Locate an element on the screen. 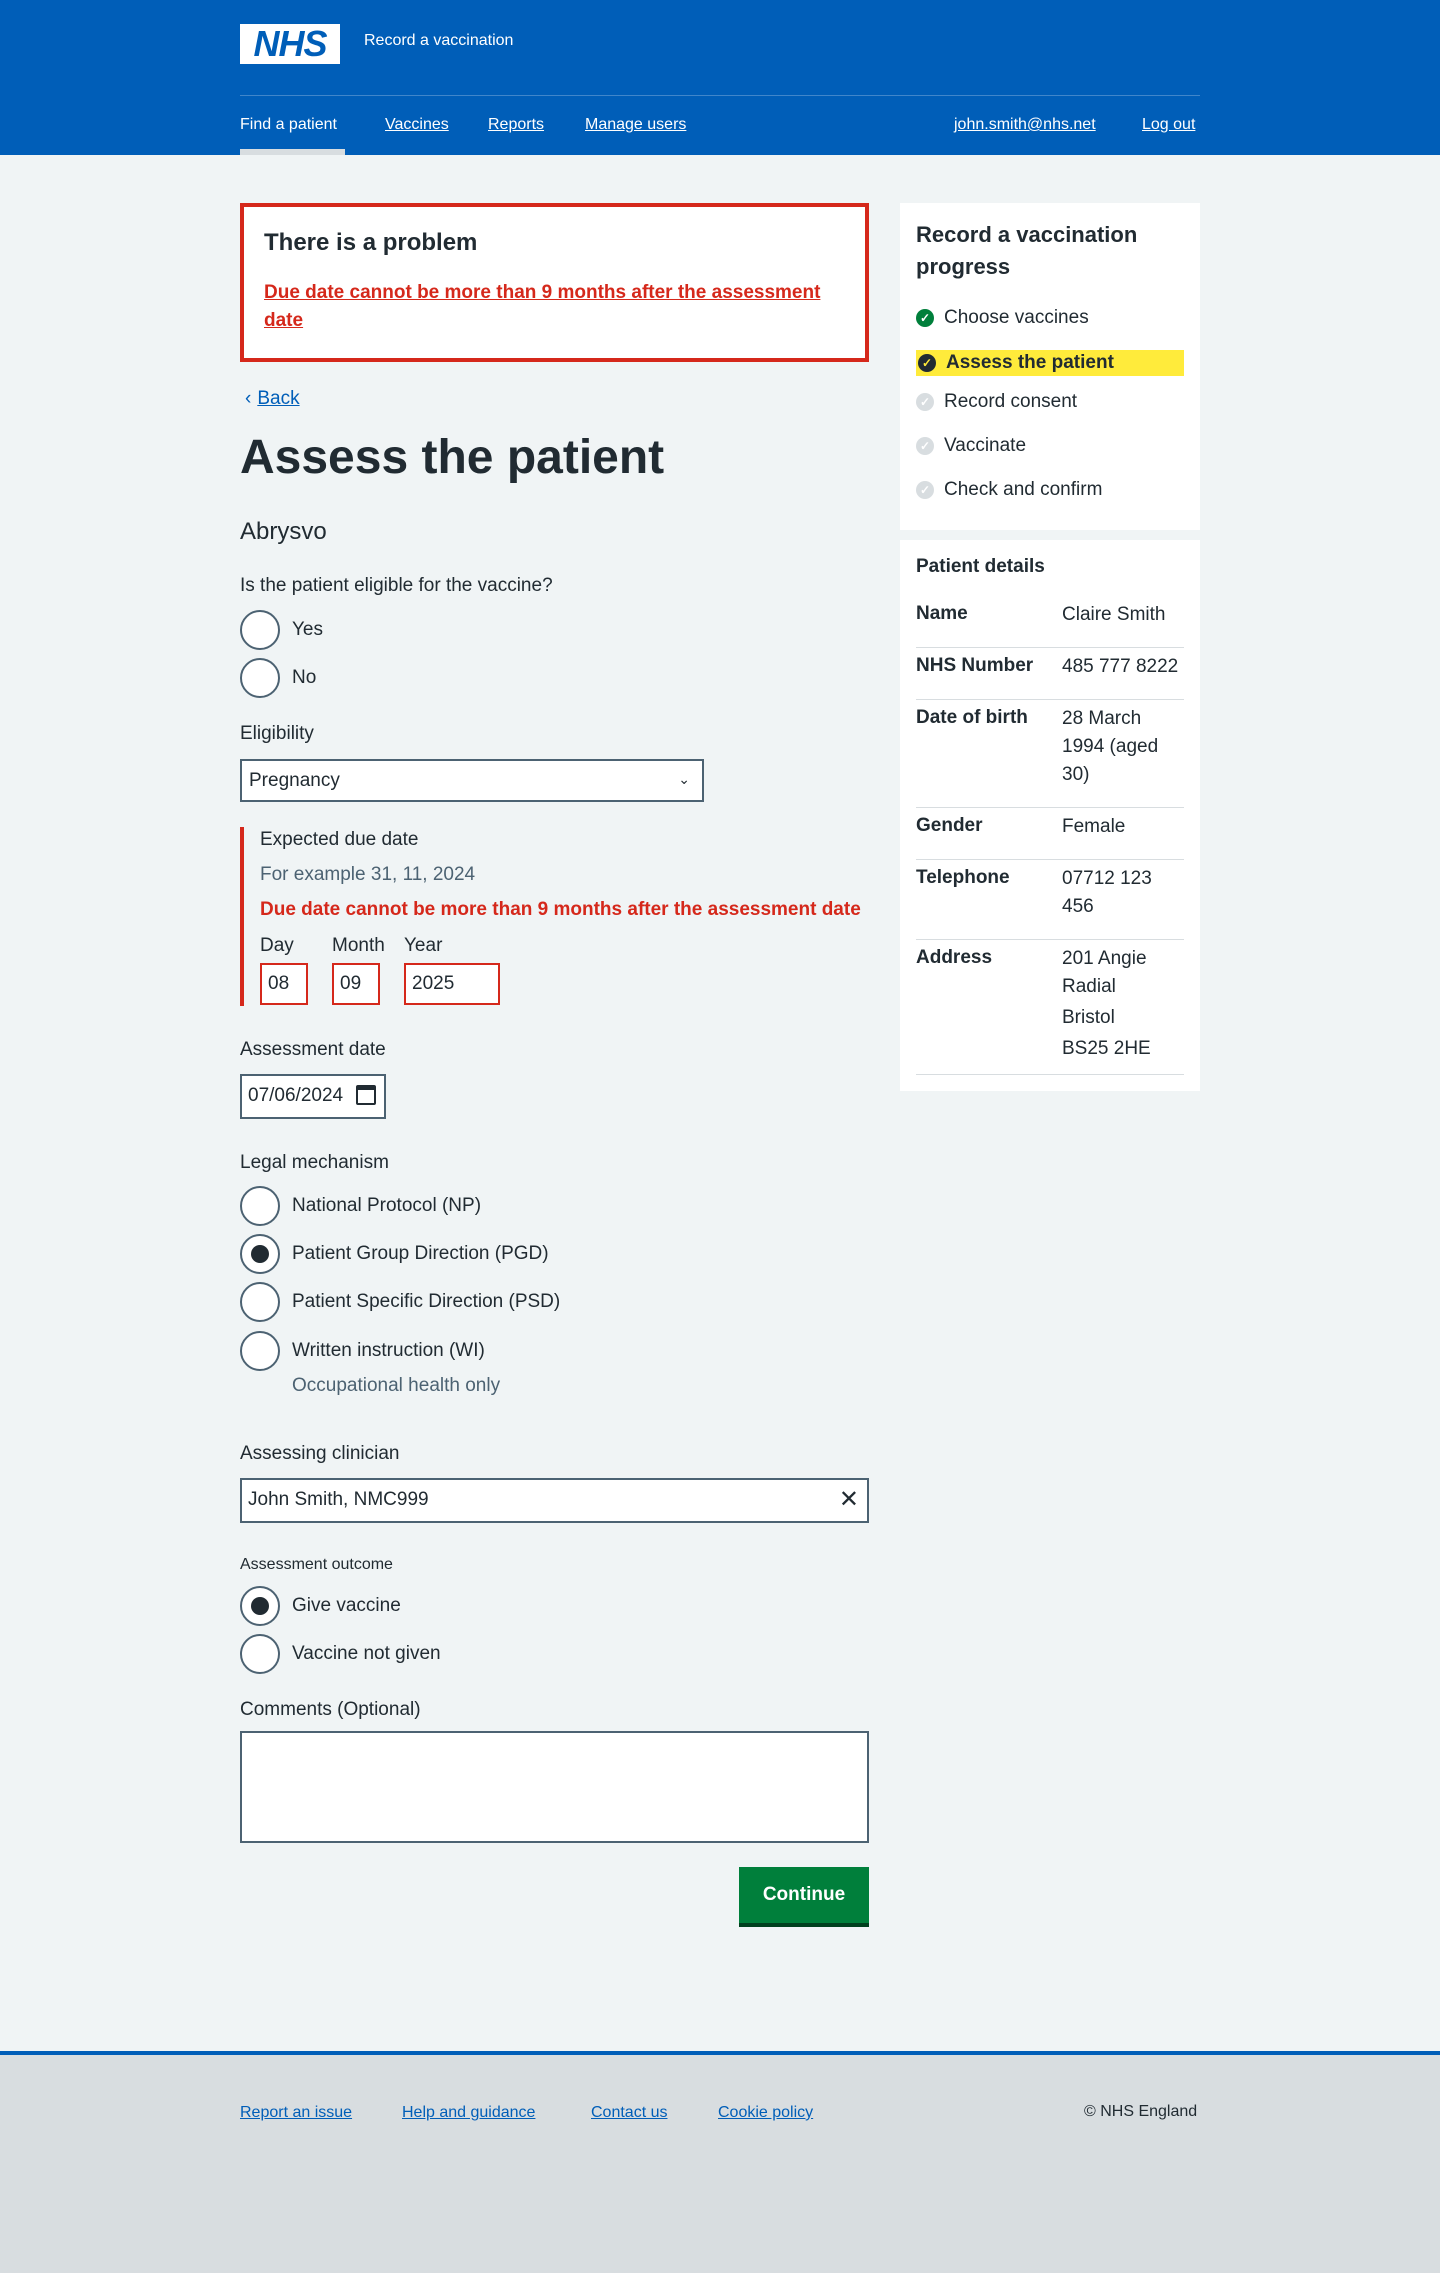 This screenshot has height=2273, width=1440. progress-step-current: ✓ Assess the patient is located at coordinates (1050, 363).